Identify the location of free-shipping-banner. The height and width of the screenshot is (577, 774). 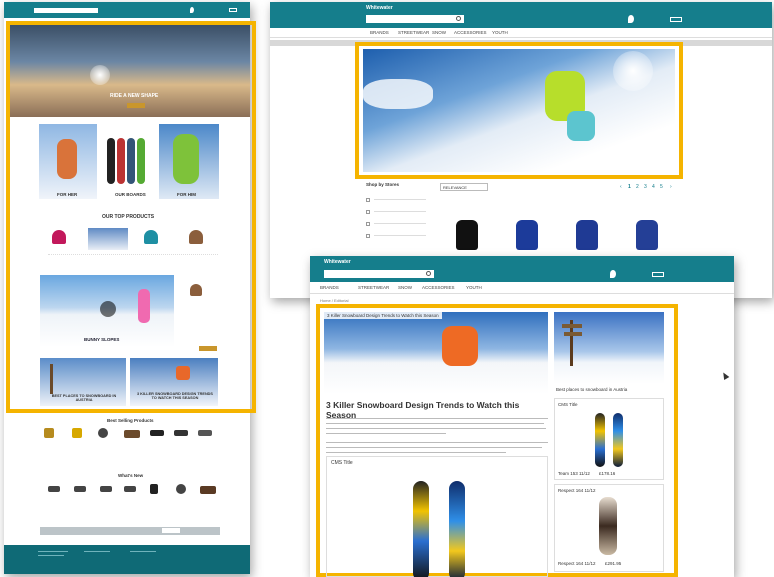
(130, 531).